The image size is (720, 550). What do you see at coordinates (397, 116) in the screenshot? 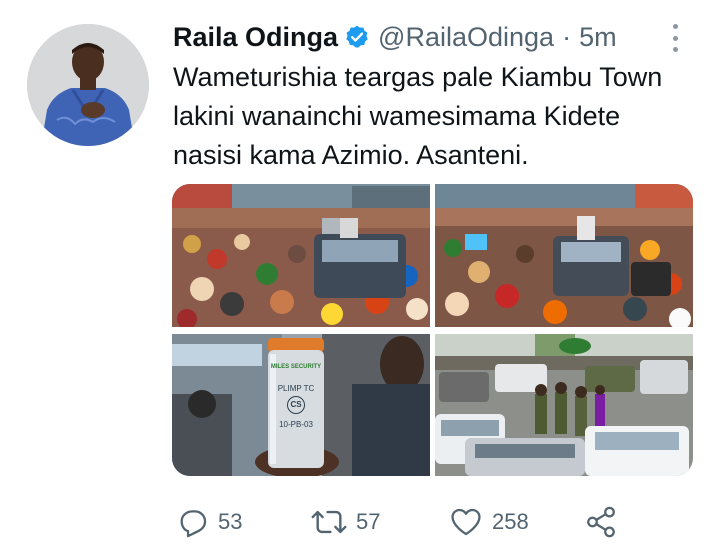
I see `tweet-text-line: lakini wanainchi wamesimama Kidete` at bounding box center [397, 116].